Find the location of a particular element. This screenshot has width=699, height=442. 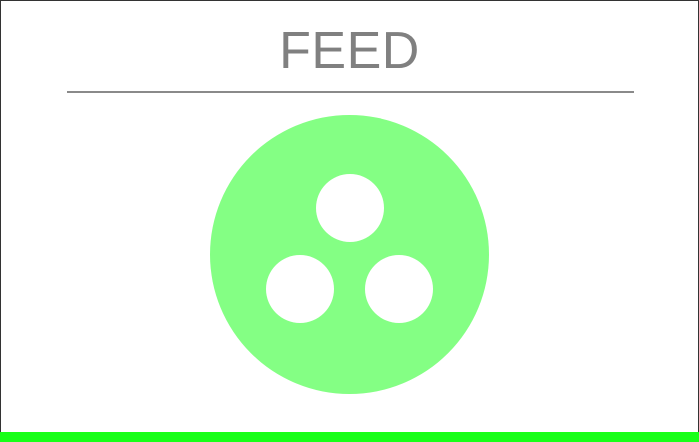

title-divider is located at coordinates (350, 92).